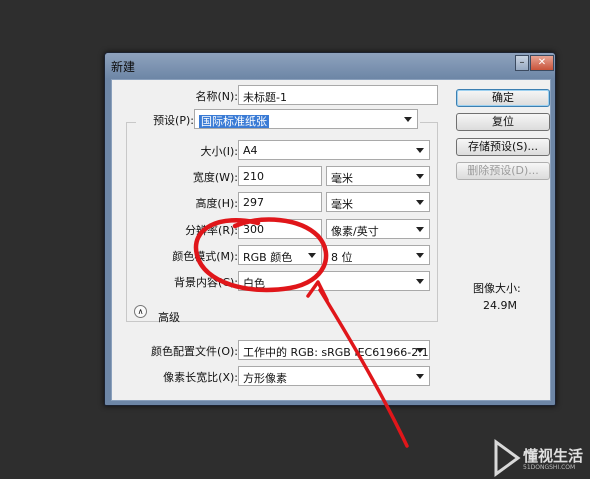 The width and height of the screenshot is (590, 479). I want to click on annotation-arrow, so click(363, 368).